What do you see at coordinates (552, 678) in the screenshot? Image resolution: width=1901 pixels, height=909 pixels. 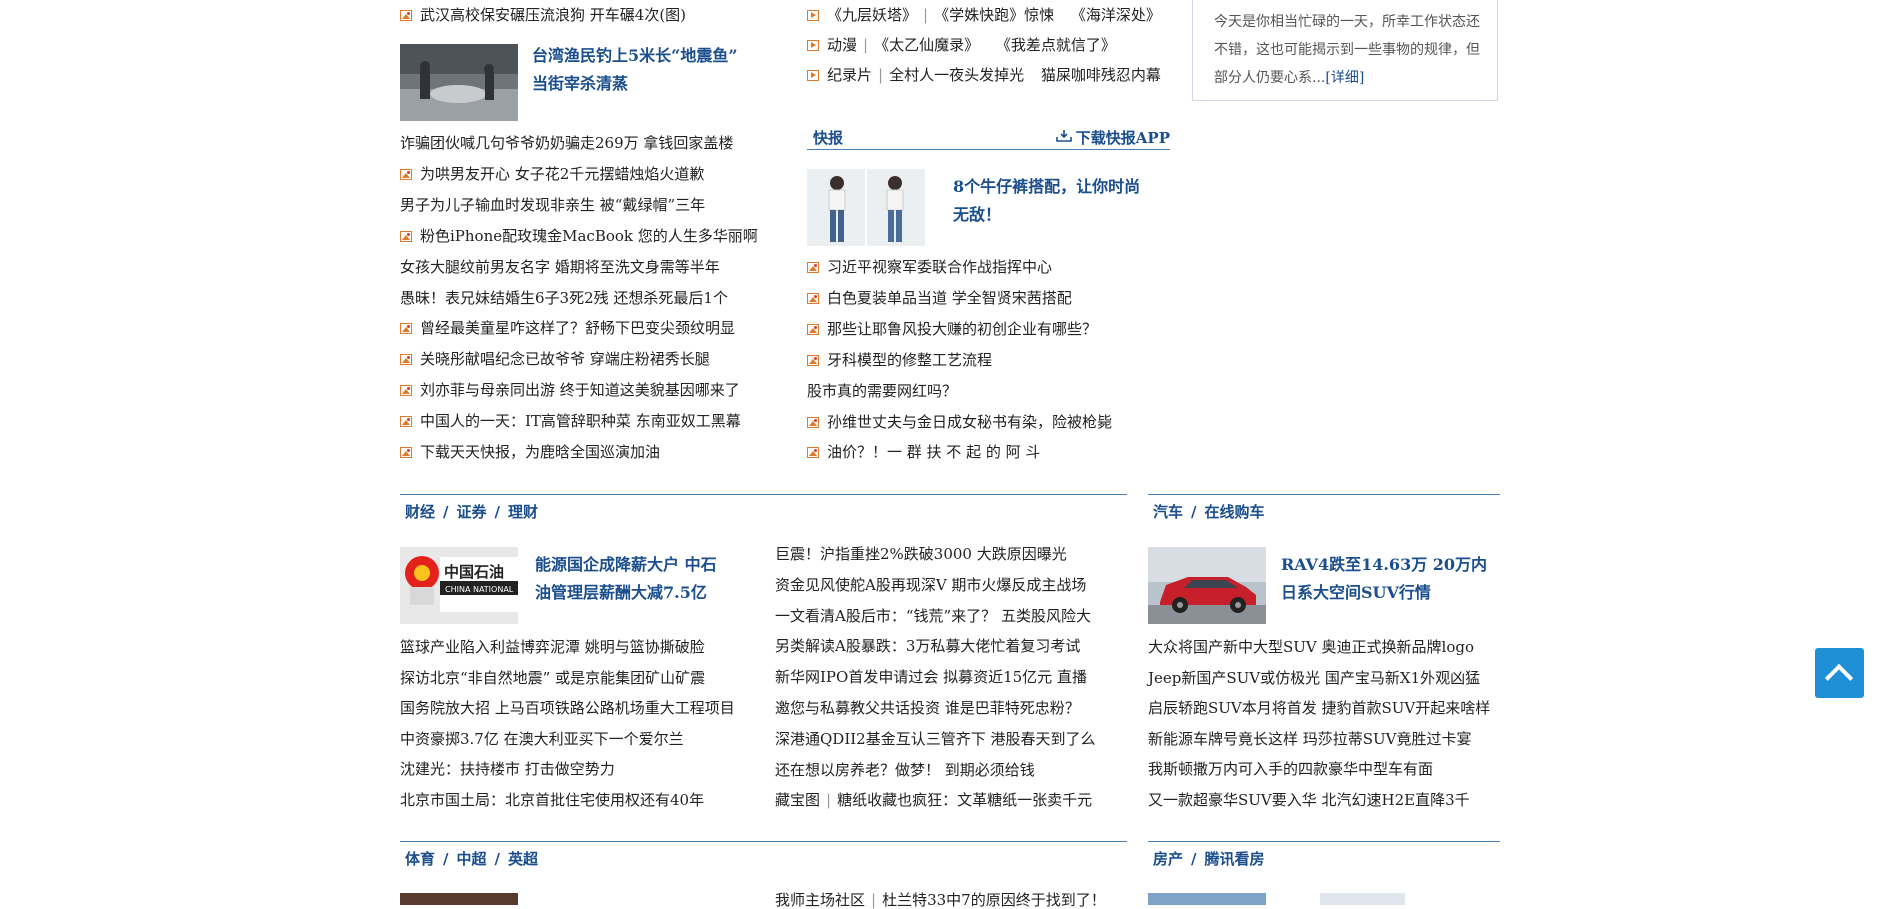 I see `list-item: 探访北京“非自然地震” 或是京能集团矿山矿震` at bounding box center [552, 678].